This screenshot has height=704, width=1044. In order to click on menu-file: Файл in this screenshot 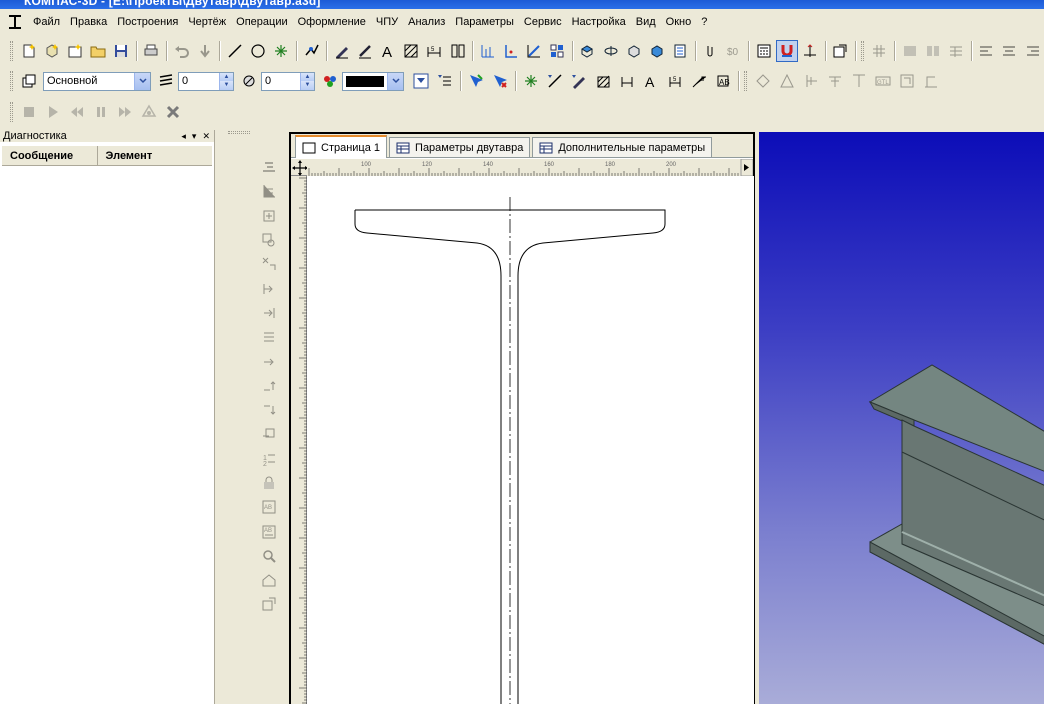, I will do `click(46, 22)`.